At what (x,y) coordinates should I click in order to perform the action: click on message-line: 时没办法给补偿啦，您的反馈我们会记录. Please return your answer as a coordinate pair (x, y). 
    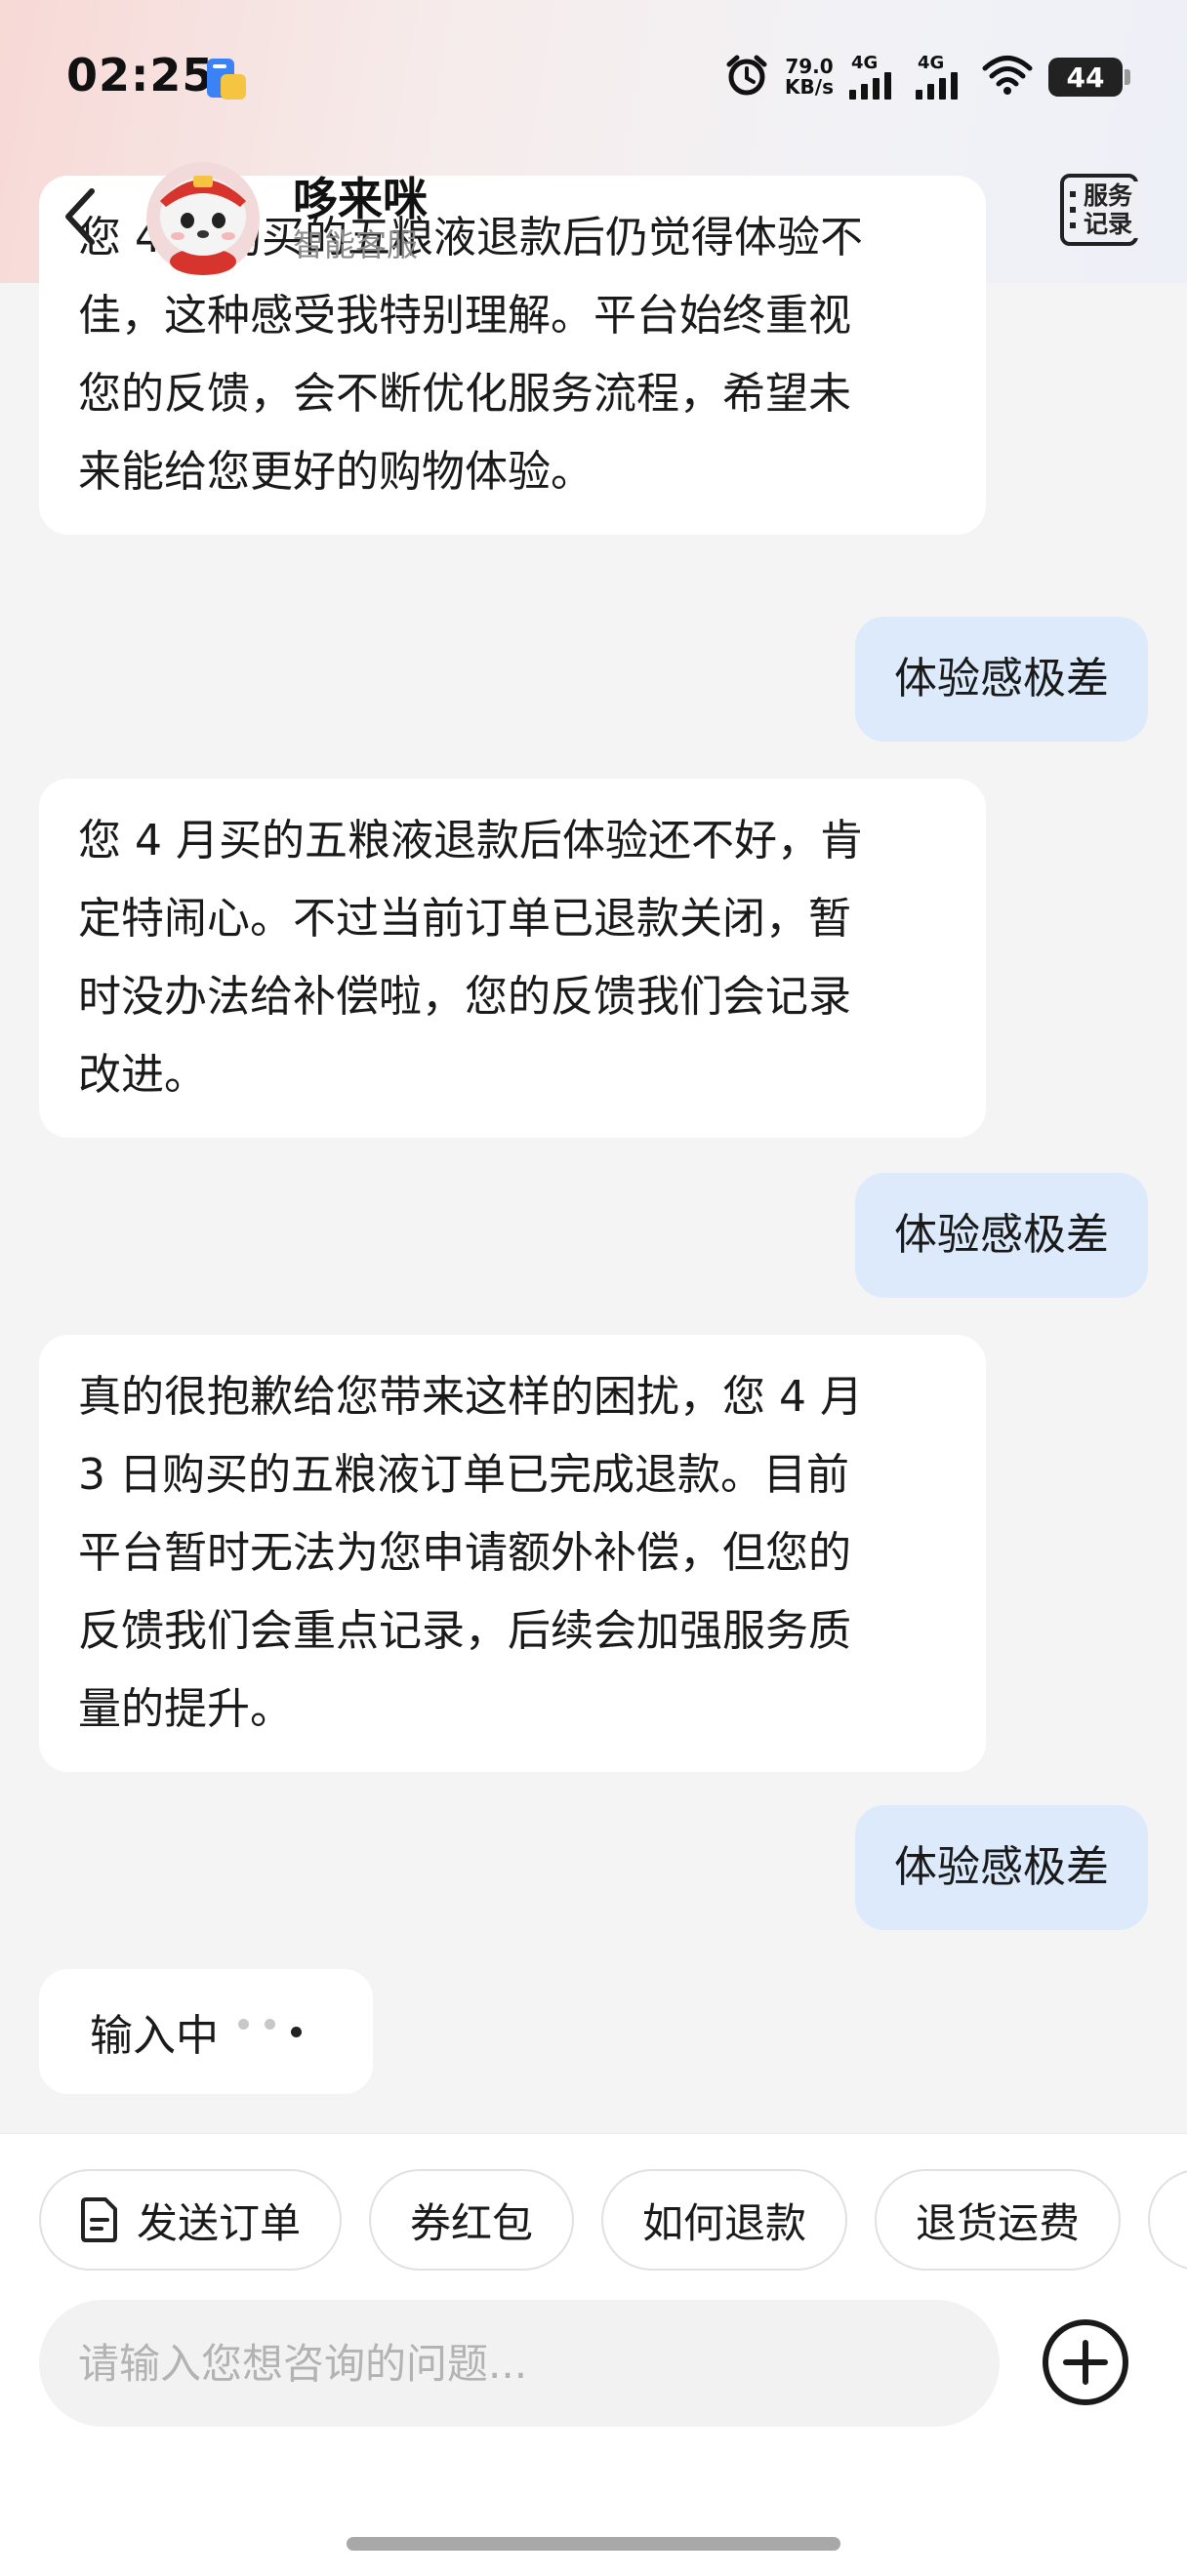
    Looking at the image, I should click on (464, 997).